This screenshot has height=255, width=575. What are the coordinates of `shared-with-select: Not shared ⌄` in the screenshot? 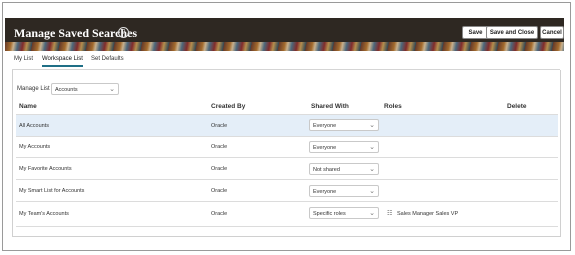 It's located at (344, 169).